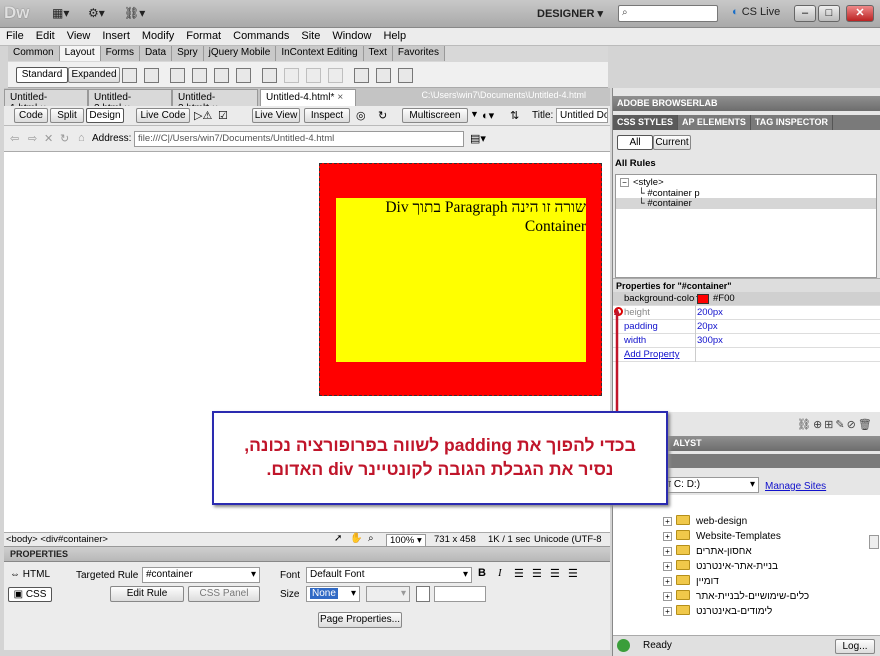 Image resolution: width=880 pixels, height=656 pixels. I want to click on live-code-button: Live Code, so click(163, 115).